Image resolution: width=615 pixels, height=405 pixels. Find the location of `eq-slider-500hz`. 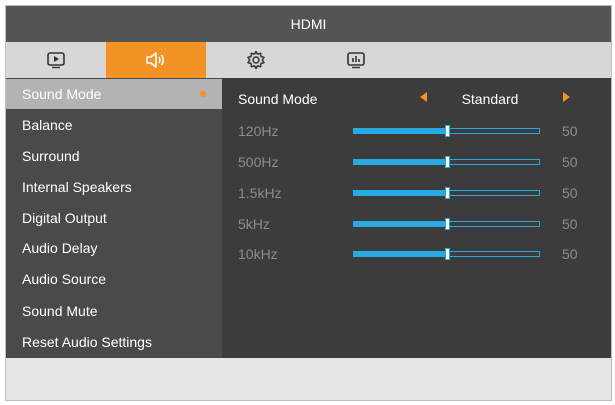

eq-slider-500hz is located at coordinates (446, 162).